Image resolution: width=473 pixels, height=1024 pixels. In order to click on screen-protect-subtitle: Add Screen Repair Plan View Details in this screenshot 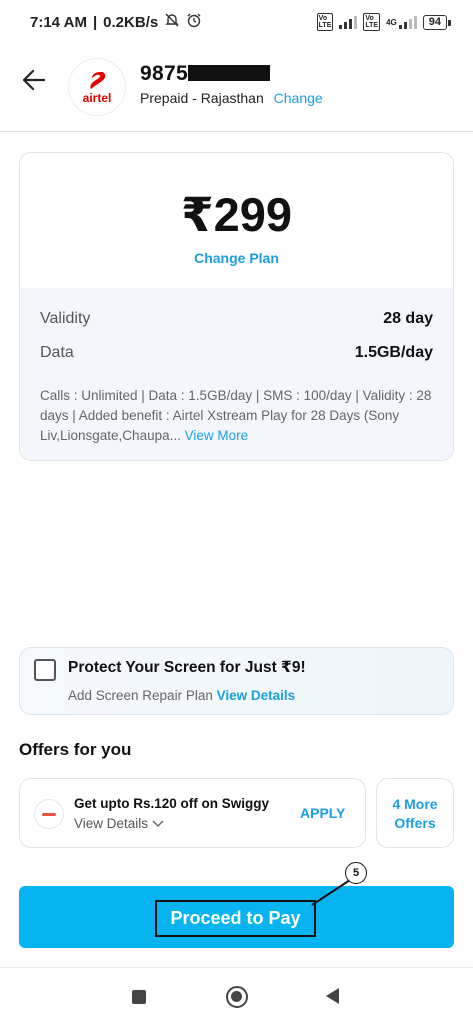, I will do `click(181, 695)`.